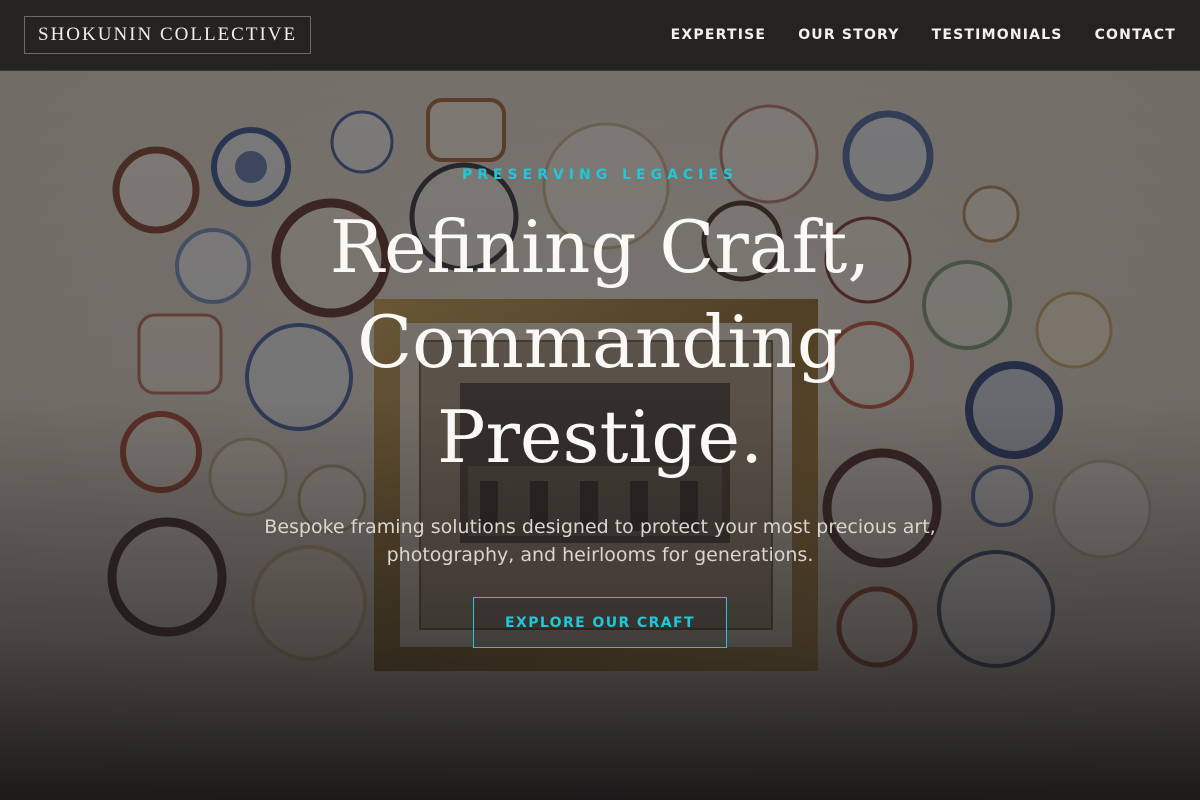  I want to click on nav-link-our-story: OUR STORY, so click(848, 35).